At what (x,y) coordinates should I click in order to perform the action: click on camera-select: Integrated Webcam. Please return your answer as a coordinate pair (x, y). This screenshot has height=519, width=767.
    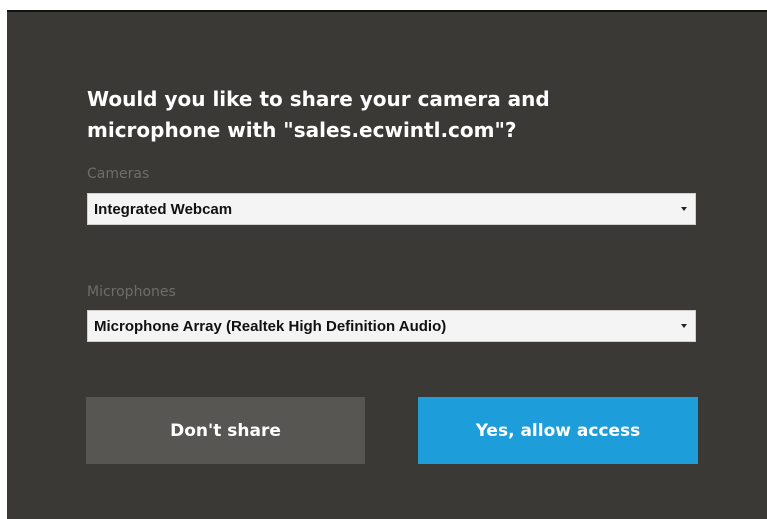
    Looking at the image, I should click on (391, 209).